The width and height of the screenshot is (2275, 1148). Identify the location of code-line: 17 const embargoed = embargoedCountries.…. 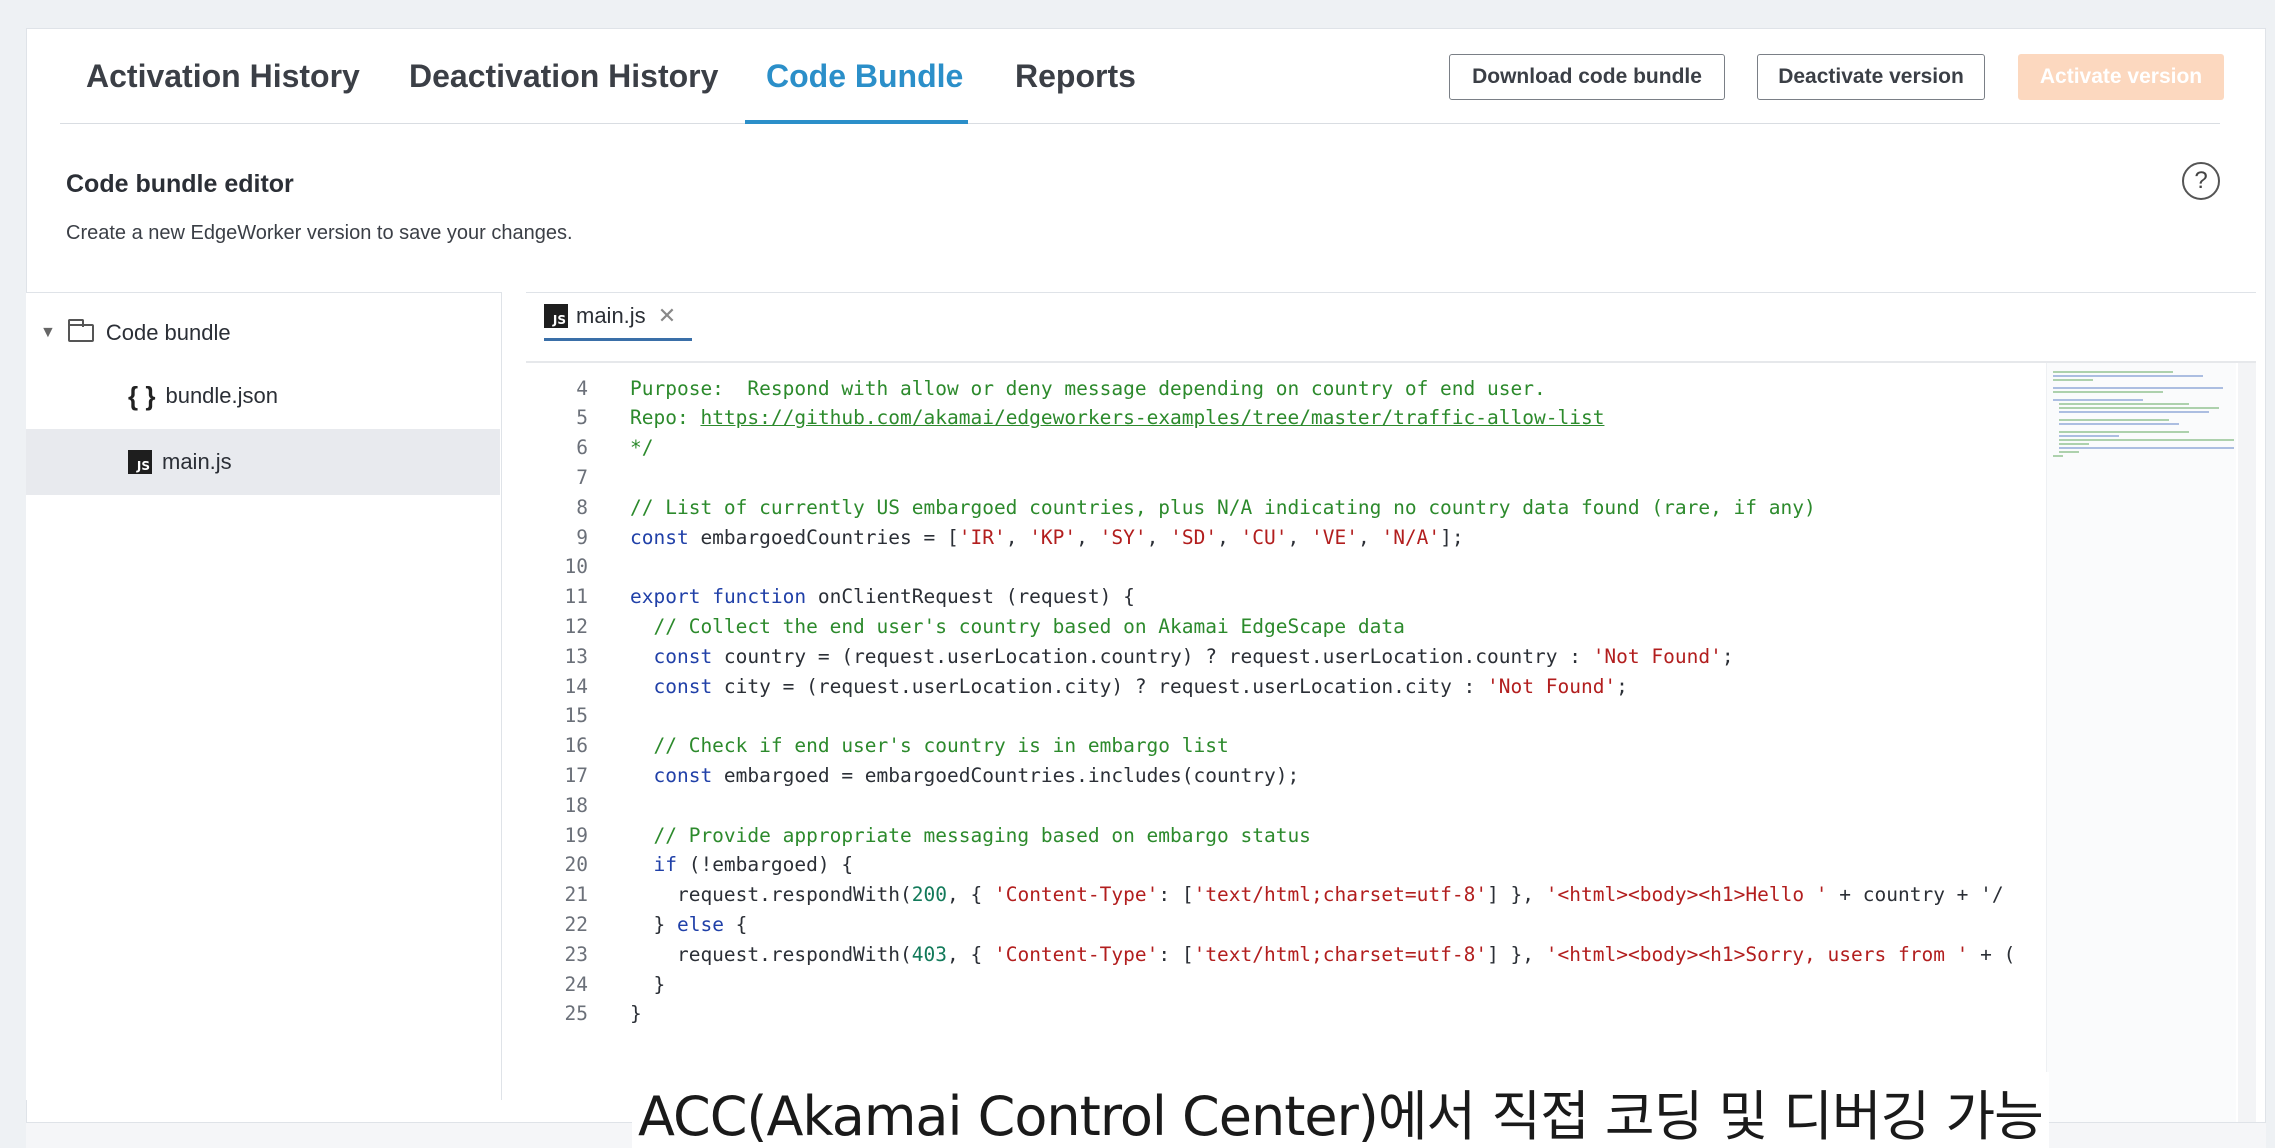
(1276, 775).